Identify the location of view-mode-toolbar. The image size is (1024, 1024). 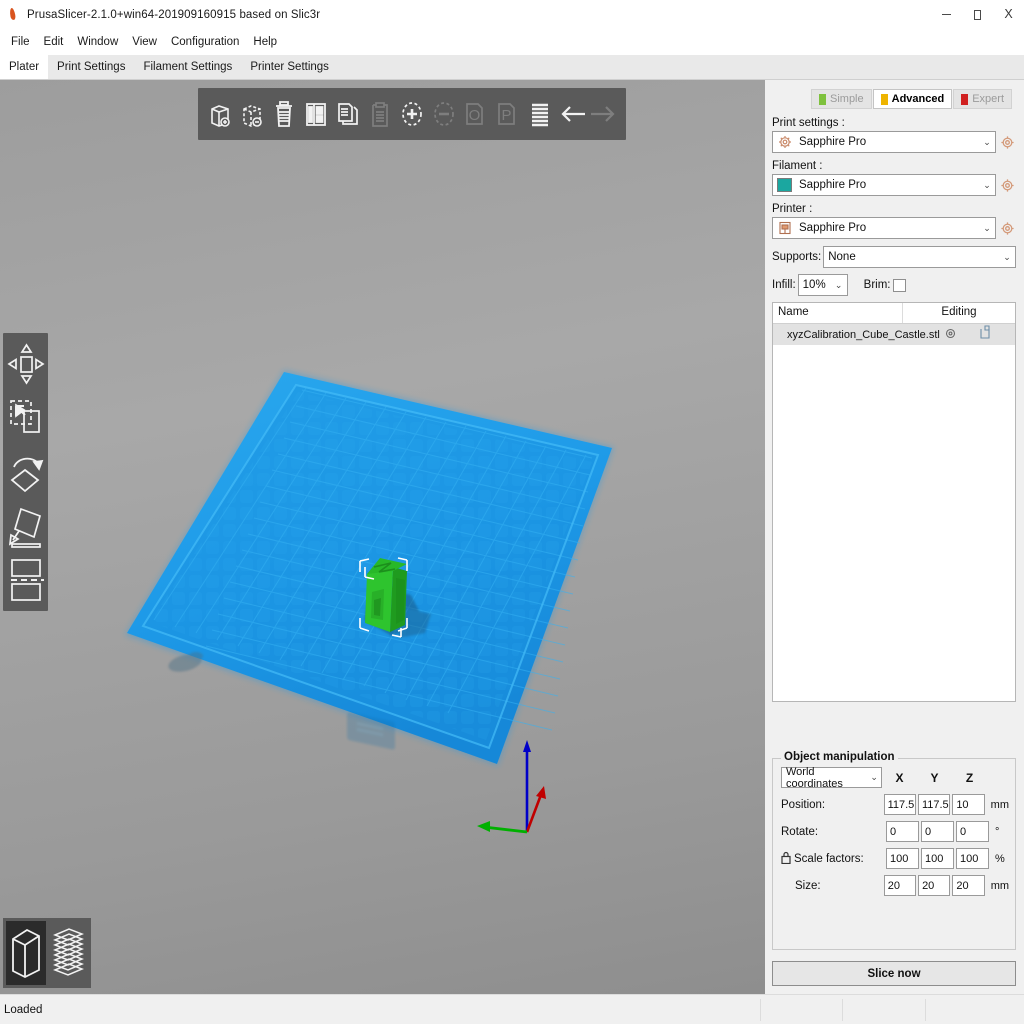
(47, 953).